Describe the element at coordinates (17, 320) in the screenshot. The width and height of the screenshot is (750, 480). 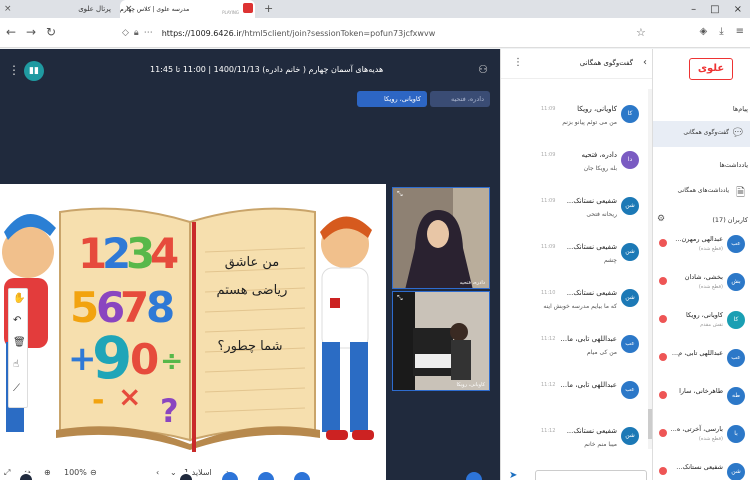
I see `undo-icon: ↶` at that location.